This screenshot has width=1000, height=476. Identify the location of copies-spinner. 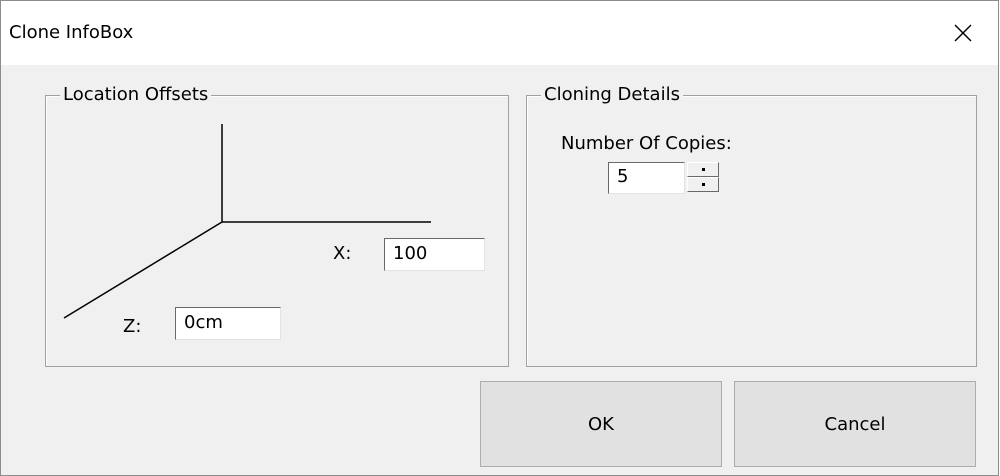
(703, 177).